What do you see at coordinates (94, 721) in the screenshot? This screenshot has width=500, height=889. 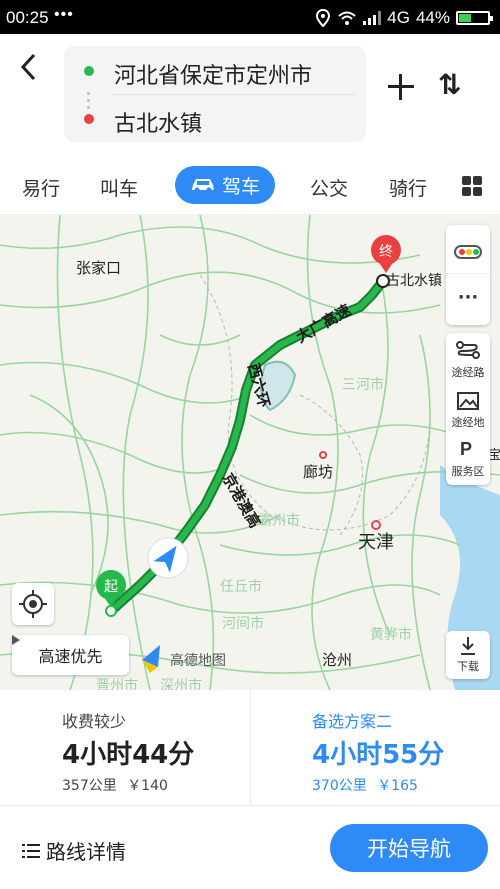 I see `plan-label: 收费较少` at bounding box center [94, 721].